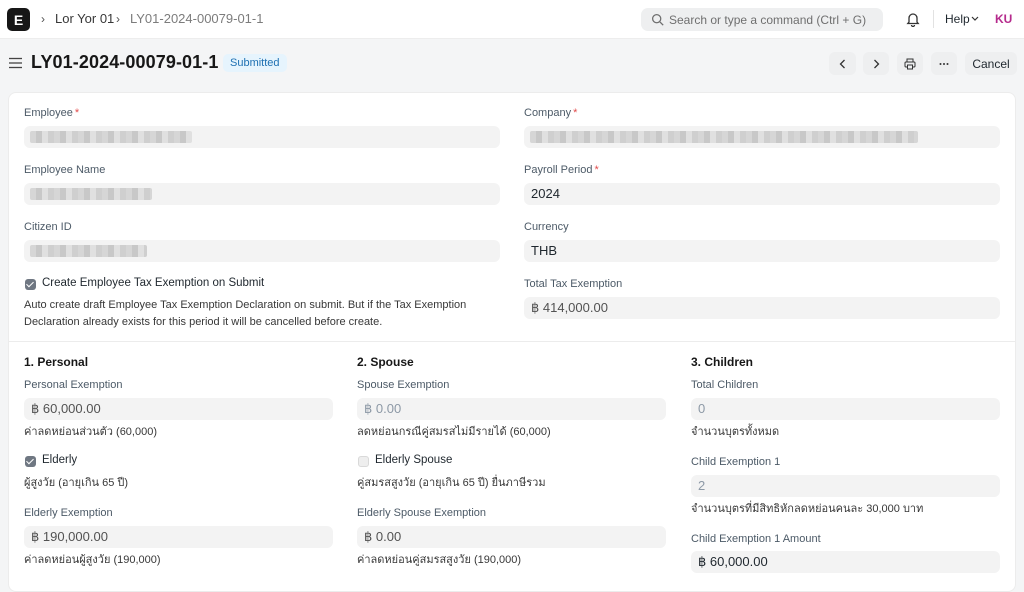 This screenshot has width=1024, height=592. I want to click on elderly-checkbox, so click(30, 461).